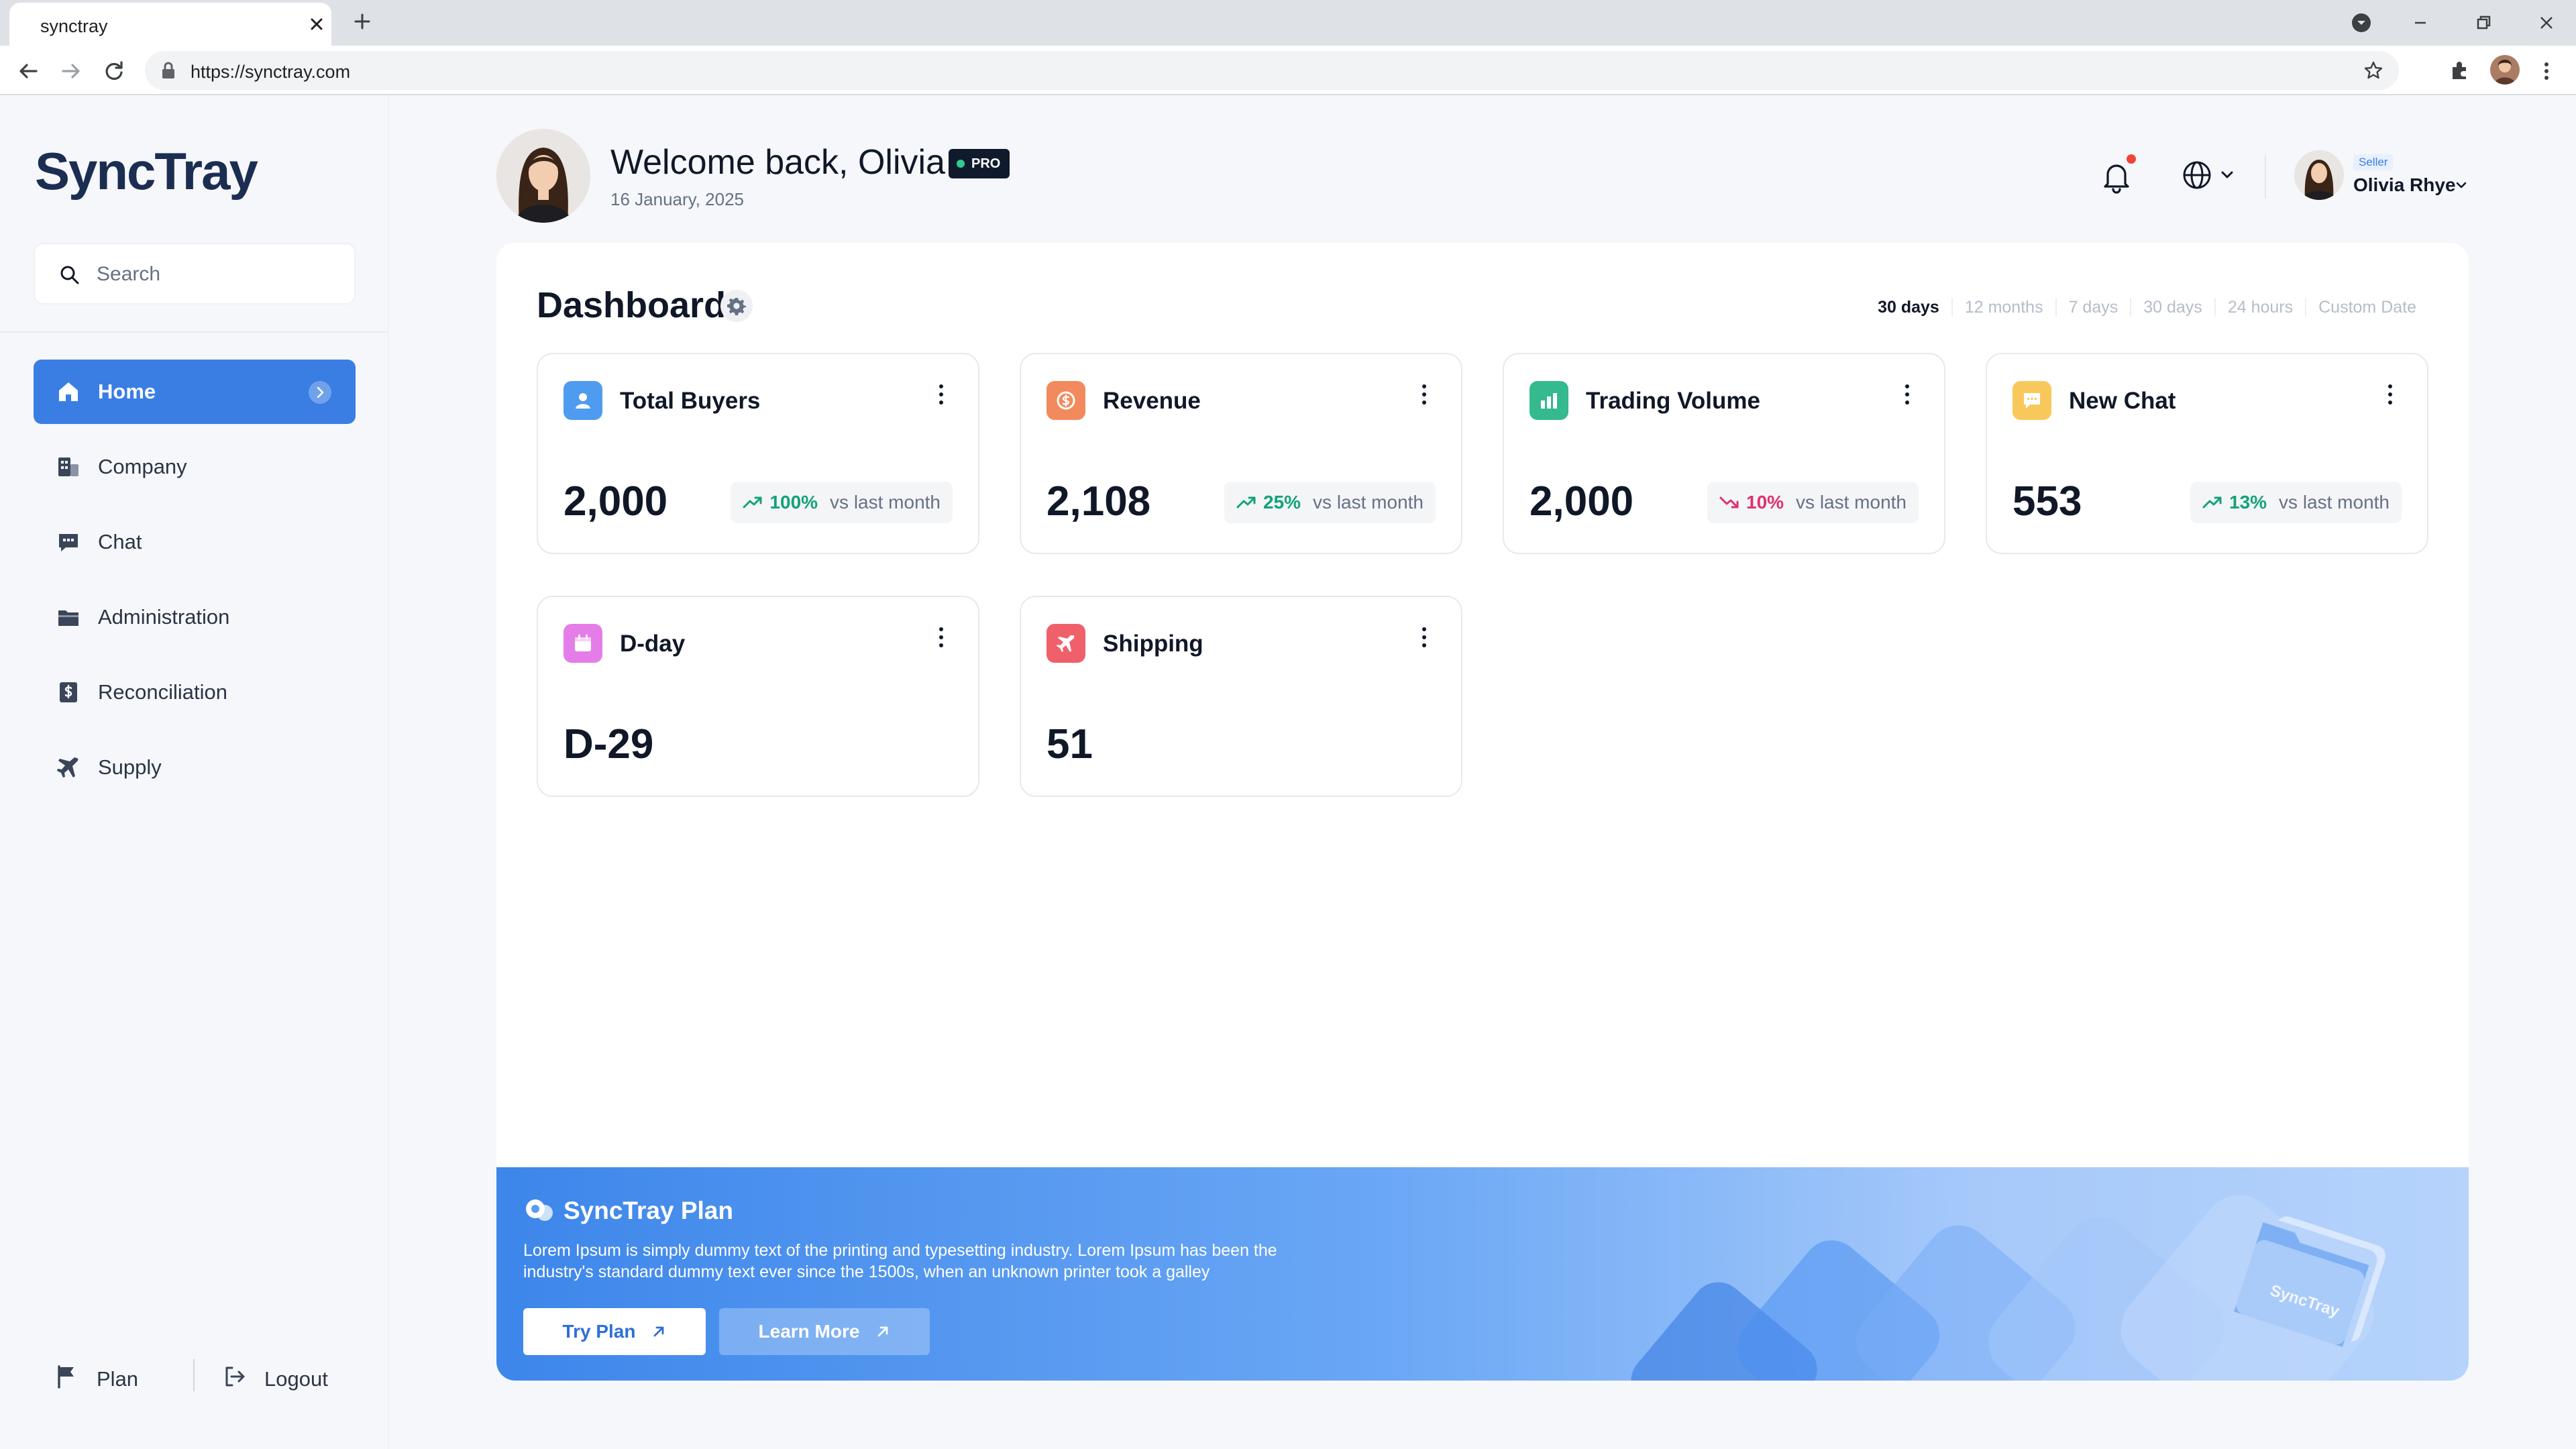  What do you see at coordinates (296, 1379) in the screenshot?
I see `logout-label: Logout` at bounding box center [296, 1379].